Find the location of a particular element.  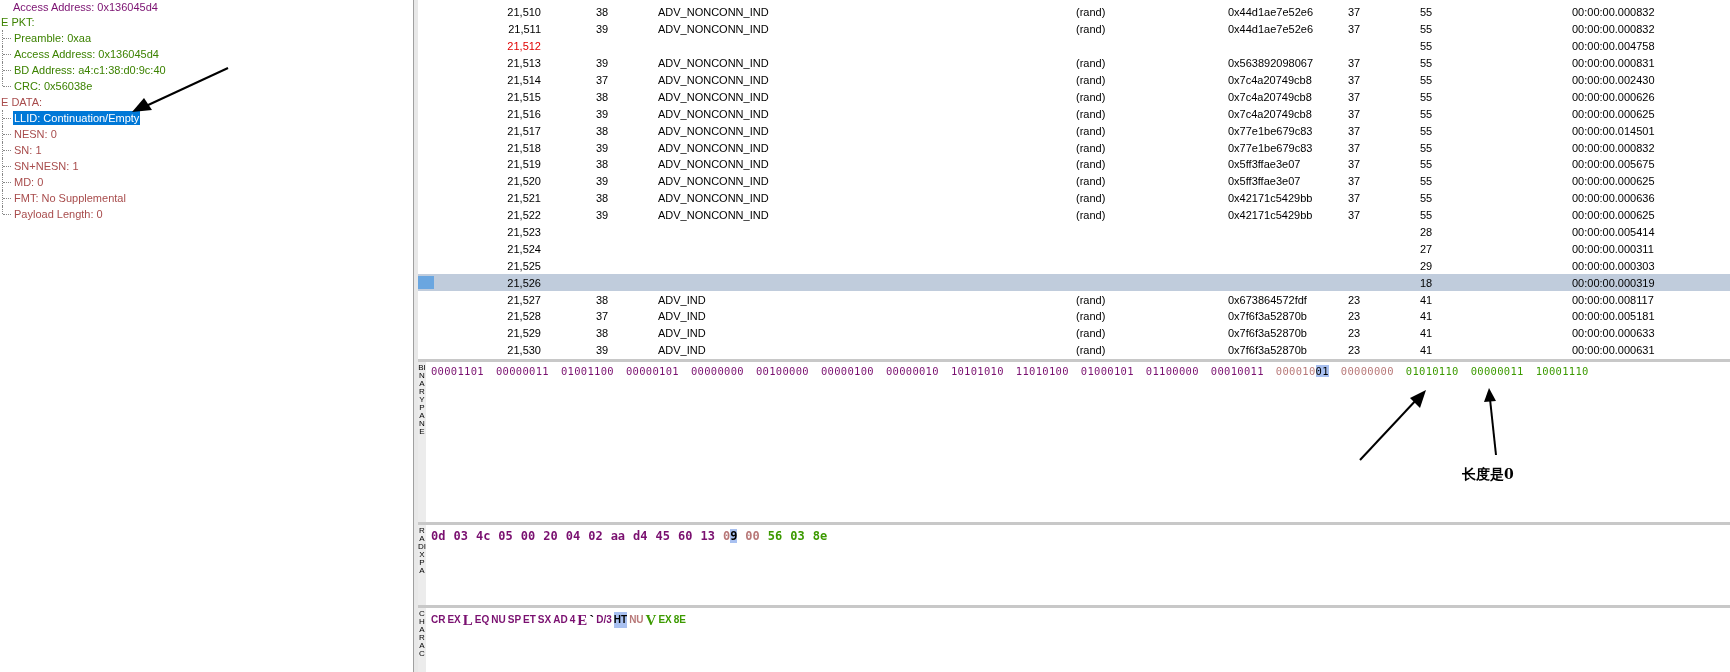

table-row: 21,517 38 ADV_NONCONN_IND (rand) 0x77e1be679c83 37 55 00:00:00.014501 is located at coordinates (1074, 131).